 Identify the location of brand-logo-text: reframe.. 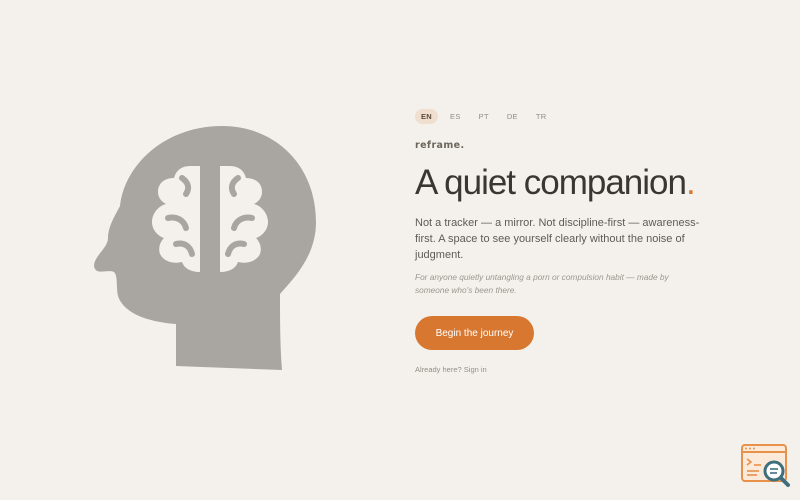
(440, 145).